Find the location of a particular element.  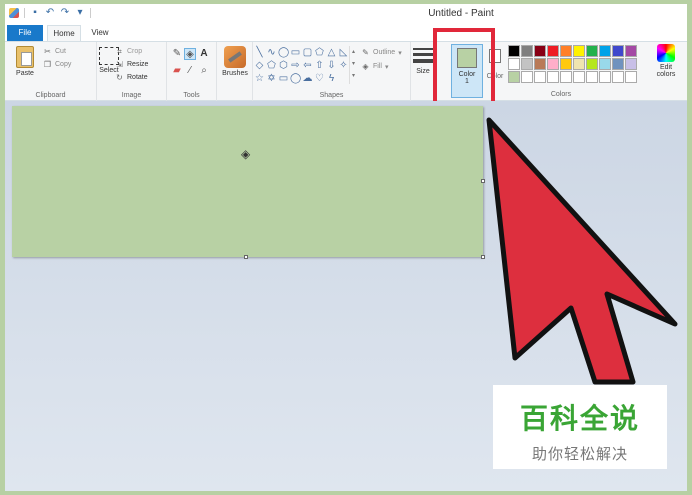

rainbow-palette-icon is located at coordinates (666, 53).